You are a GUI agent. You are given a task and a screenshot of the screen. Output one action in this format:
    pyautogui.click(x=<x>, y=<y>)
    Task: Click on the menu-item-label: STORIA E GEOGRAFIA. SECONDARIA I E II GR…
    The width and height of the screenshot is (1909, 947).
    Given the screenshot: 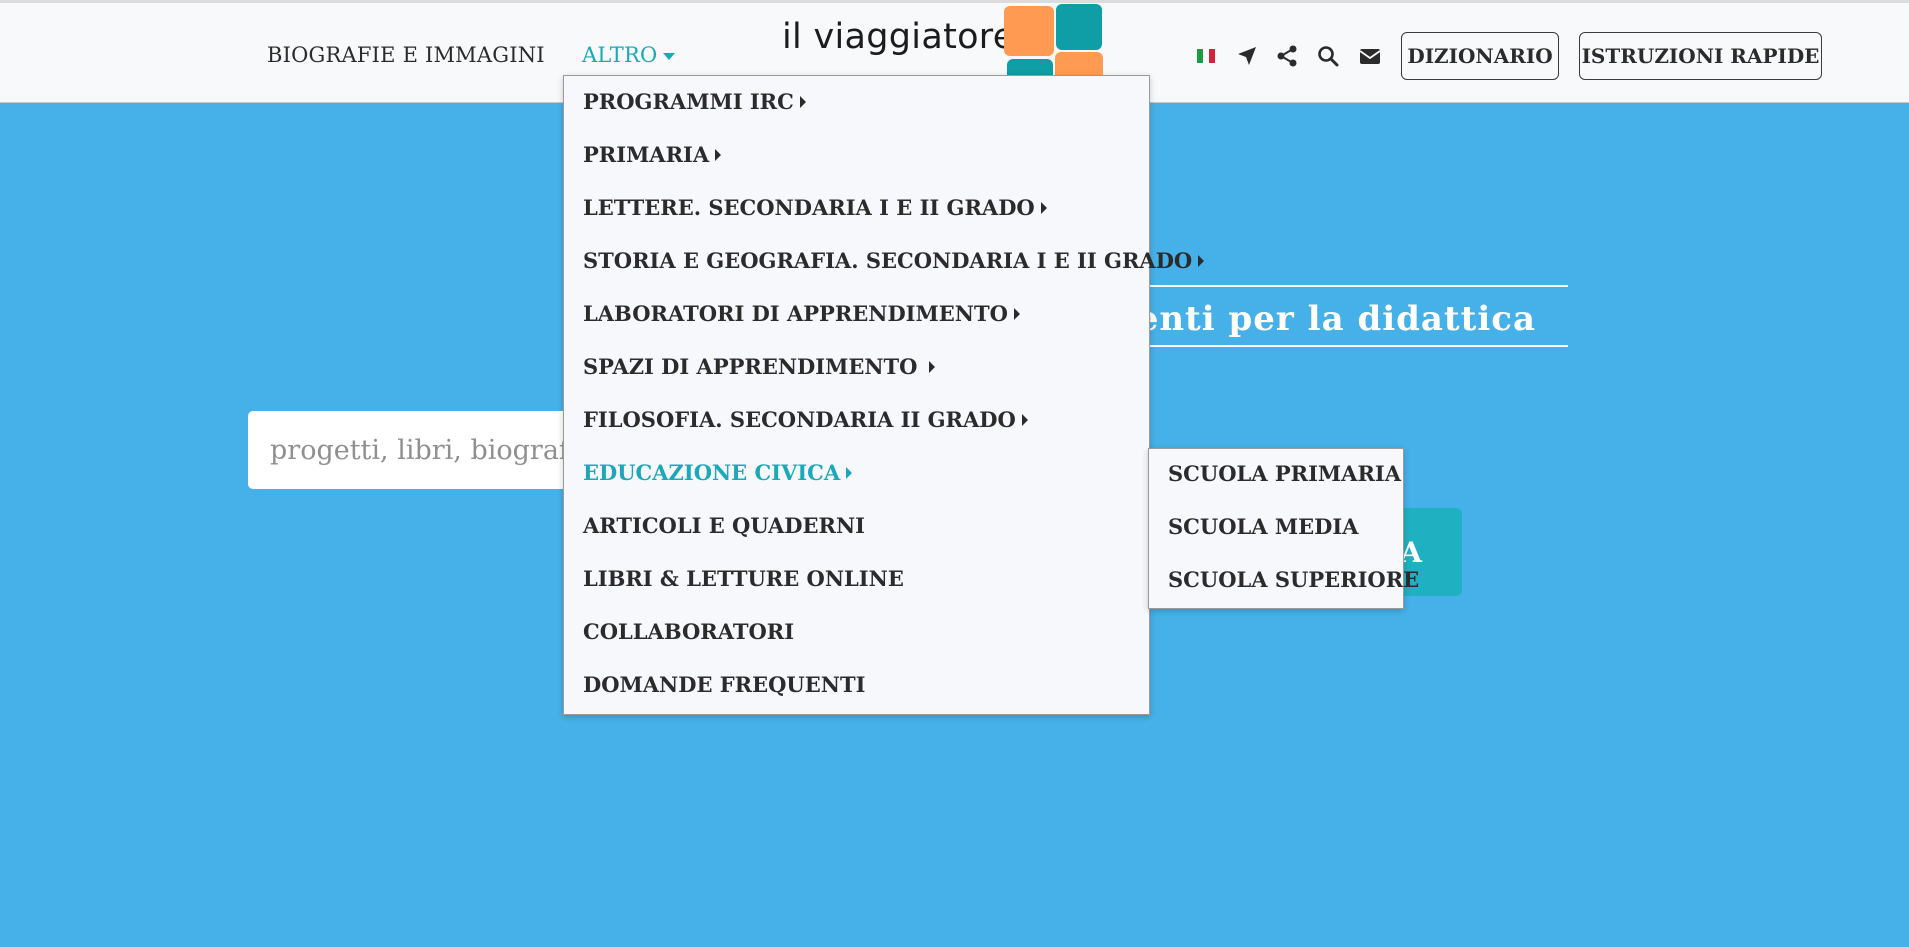 What is the action you would take?
    pyautogui.click(x=888, y=260)
    